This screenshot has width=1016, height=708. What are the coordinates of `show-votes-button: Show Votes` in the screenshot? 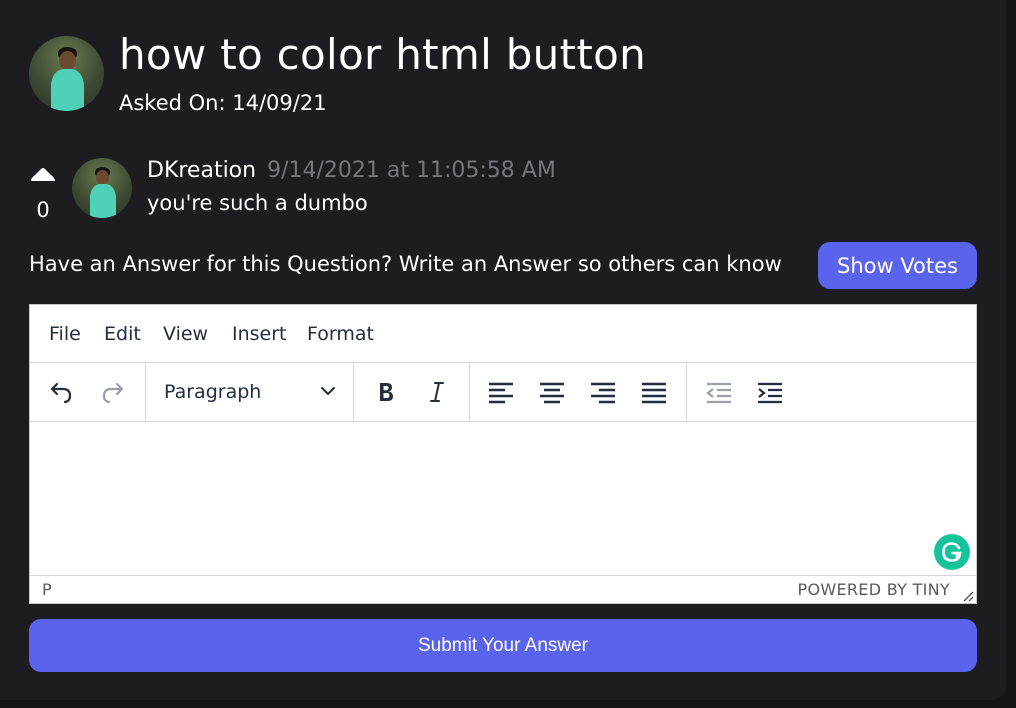 It's located at (897, 265).